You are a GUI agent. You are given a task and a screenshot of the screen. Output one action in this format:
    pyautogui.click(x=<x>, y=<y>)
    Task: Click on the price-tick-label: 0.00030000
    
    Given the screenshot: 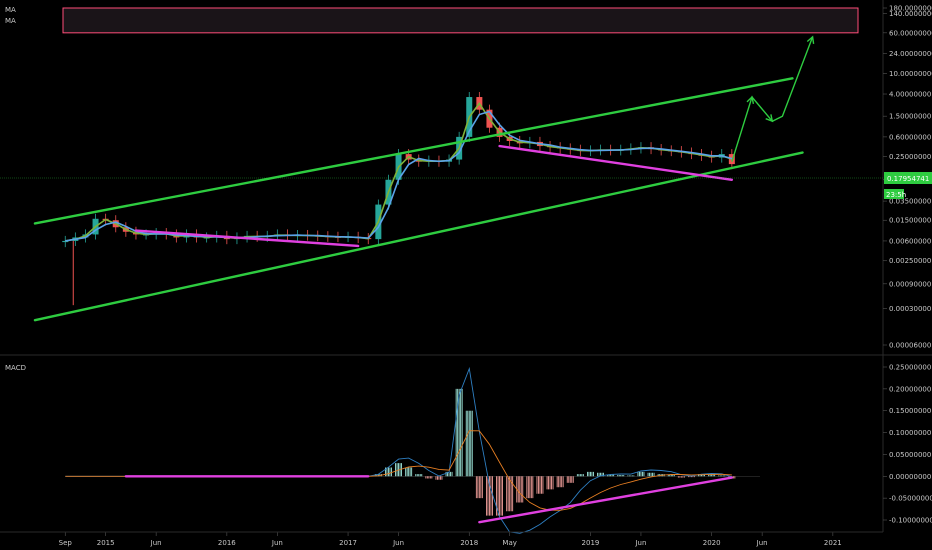 What is the action you would take?
    pyautogui.click(x=910, y=309)
    